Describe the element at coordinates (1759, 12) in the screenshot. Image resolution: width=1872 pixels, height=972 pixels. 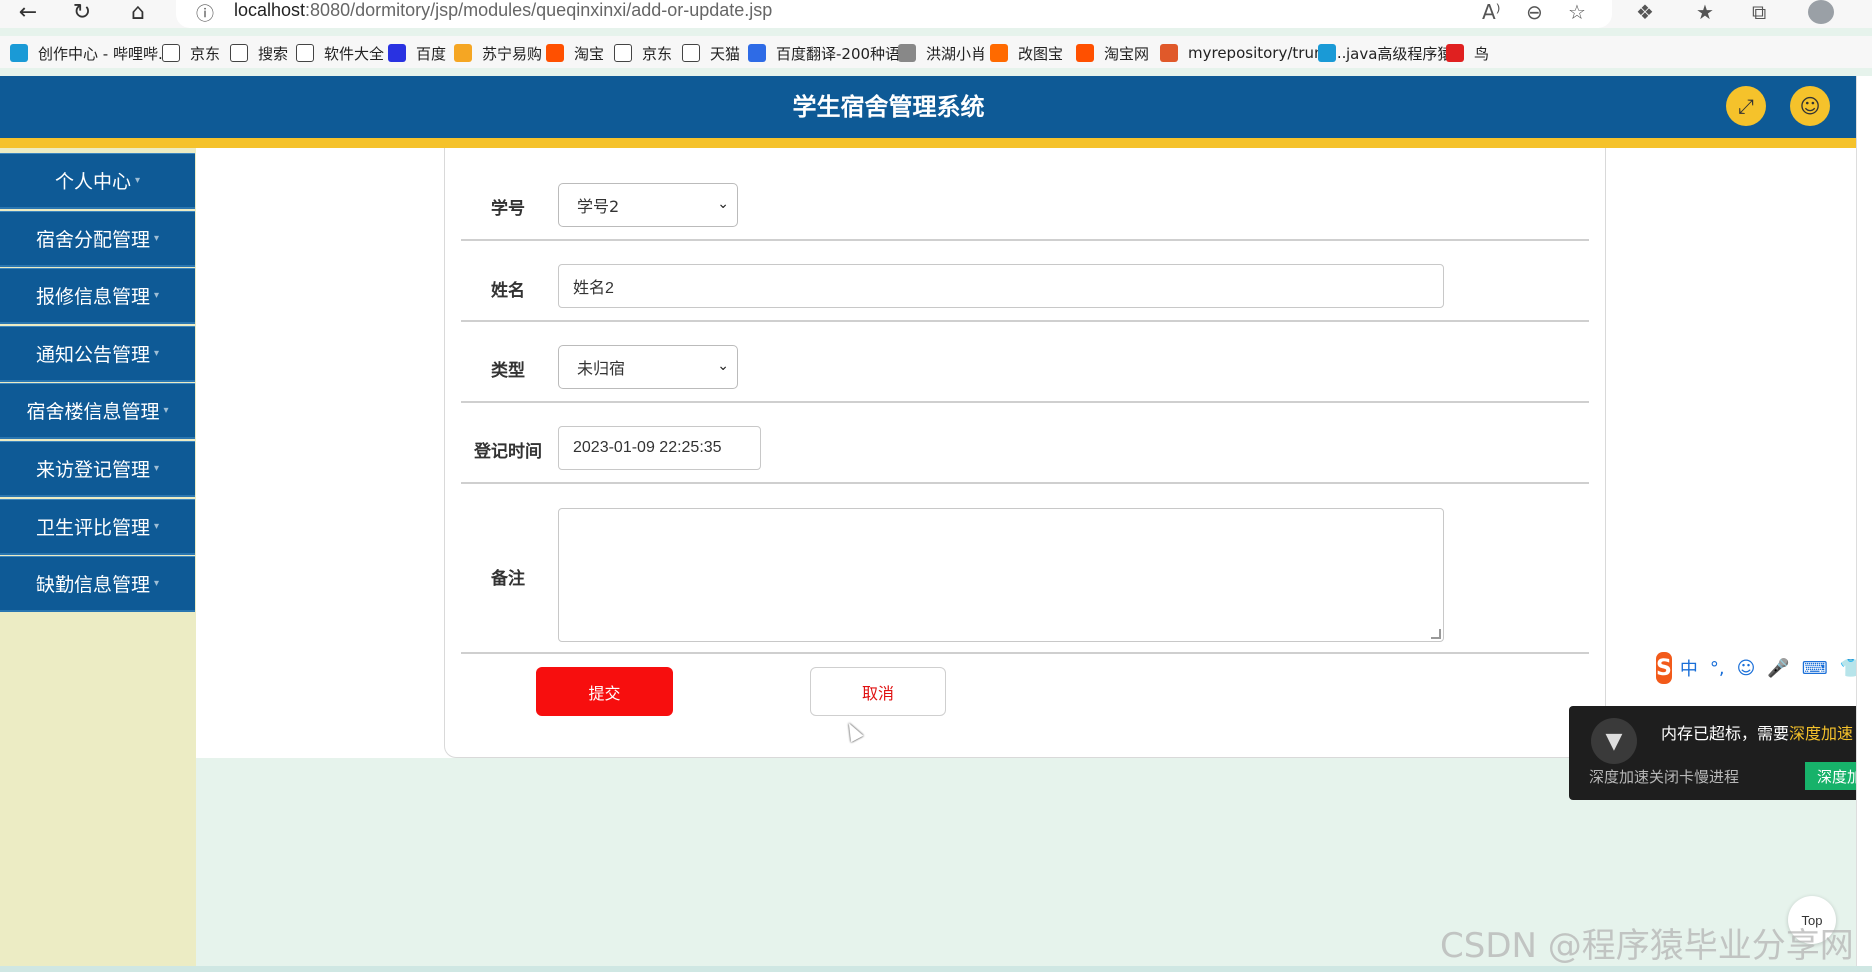
I see `collections-icon: ⧉` at that location.